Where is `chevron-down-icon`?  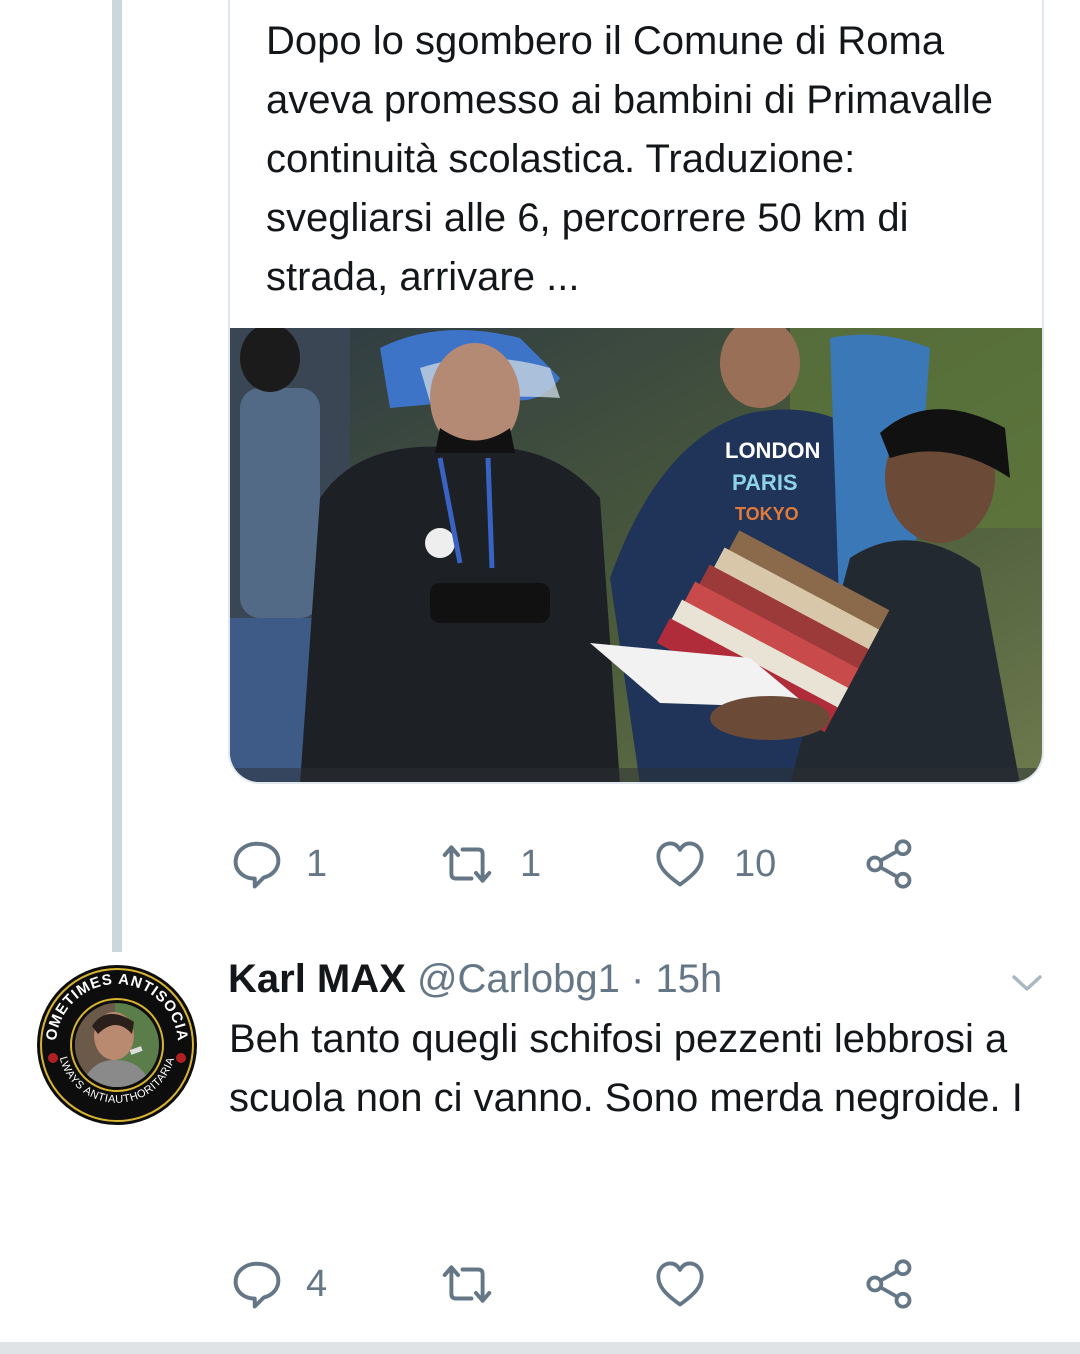 chevron-down-icon is located at coordinates (1027, 983).